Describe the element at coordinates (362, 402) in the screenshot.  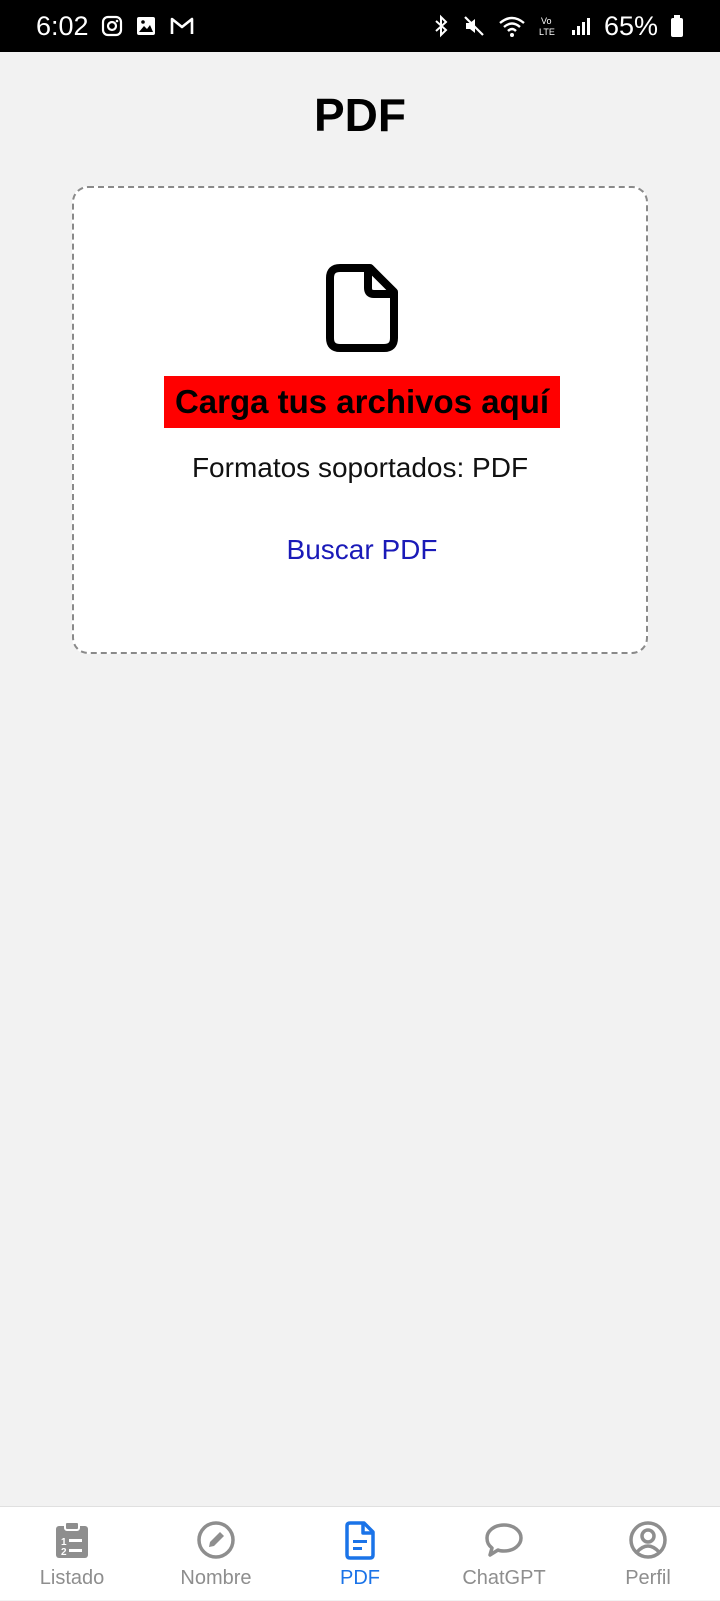
I see `upload-heading: Carga tus archivos aquí` at that location.